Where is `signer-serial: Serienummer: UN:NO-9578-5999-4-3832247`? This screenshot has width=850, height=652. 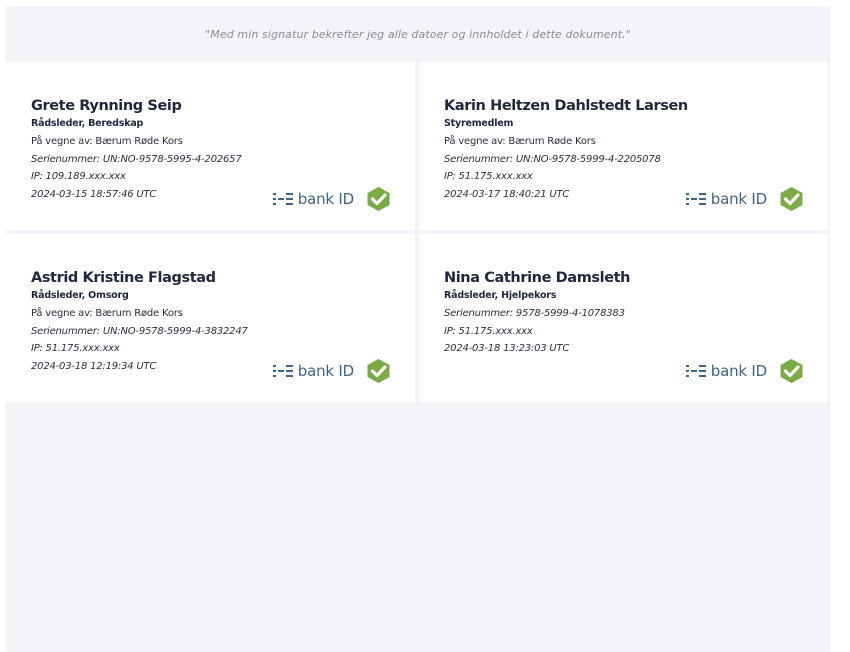
signer-serial: Serienummer: UN:NO-9578-5999-4-3832247 is located at coordinates (139, 331).